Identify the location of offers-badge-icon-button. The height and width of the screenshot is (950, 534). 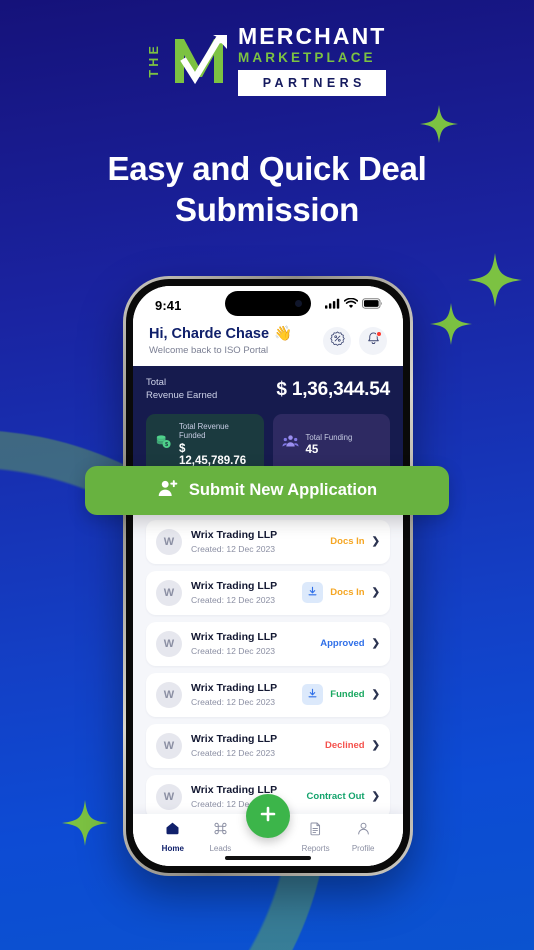
(337, 341).